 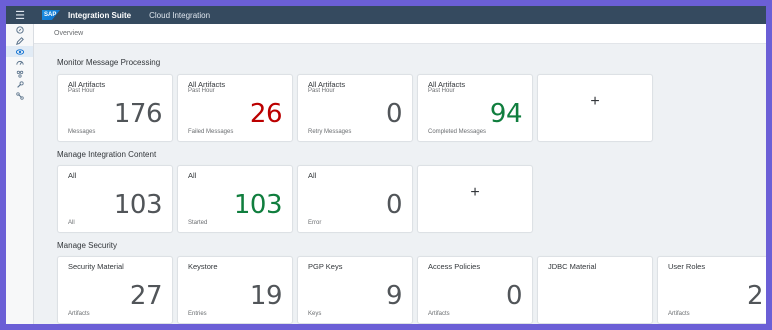 What do you see at coordinates (203, 266) in the screenshot?
I see `tile-title: Keystore` at bounding box center [203, 266].